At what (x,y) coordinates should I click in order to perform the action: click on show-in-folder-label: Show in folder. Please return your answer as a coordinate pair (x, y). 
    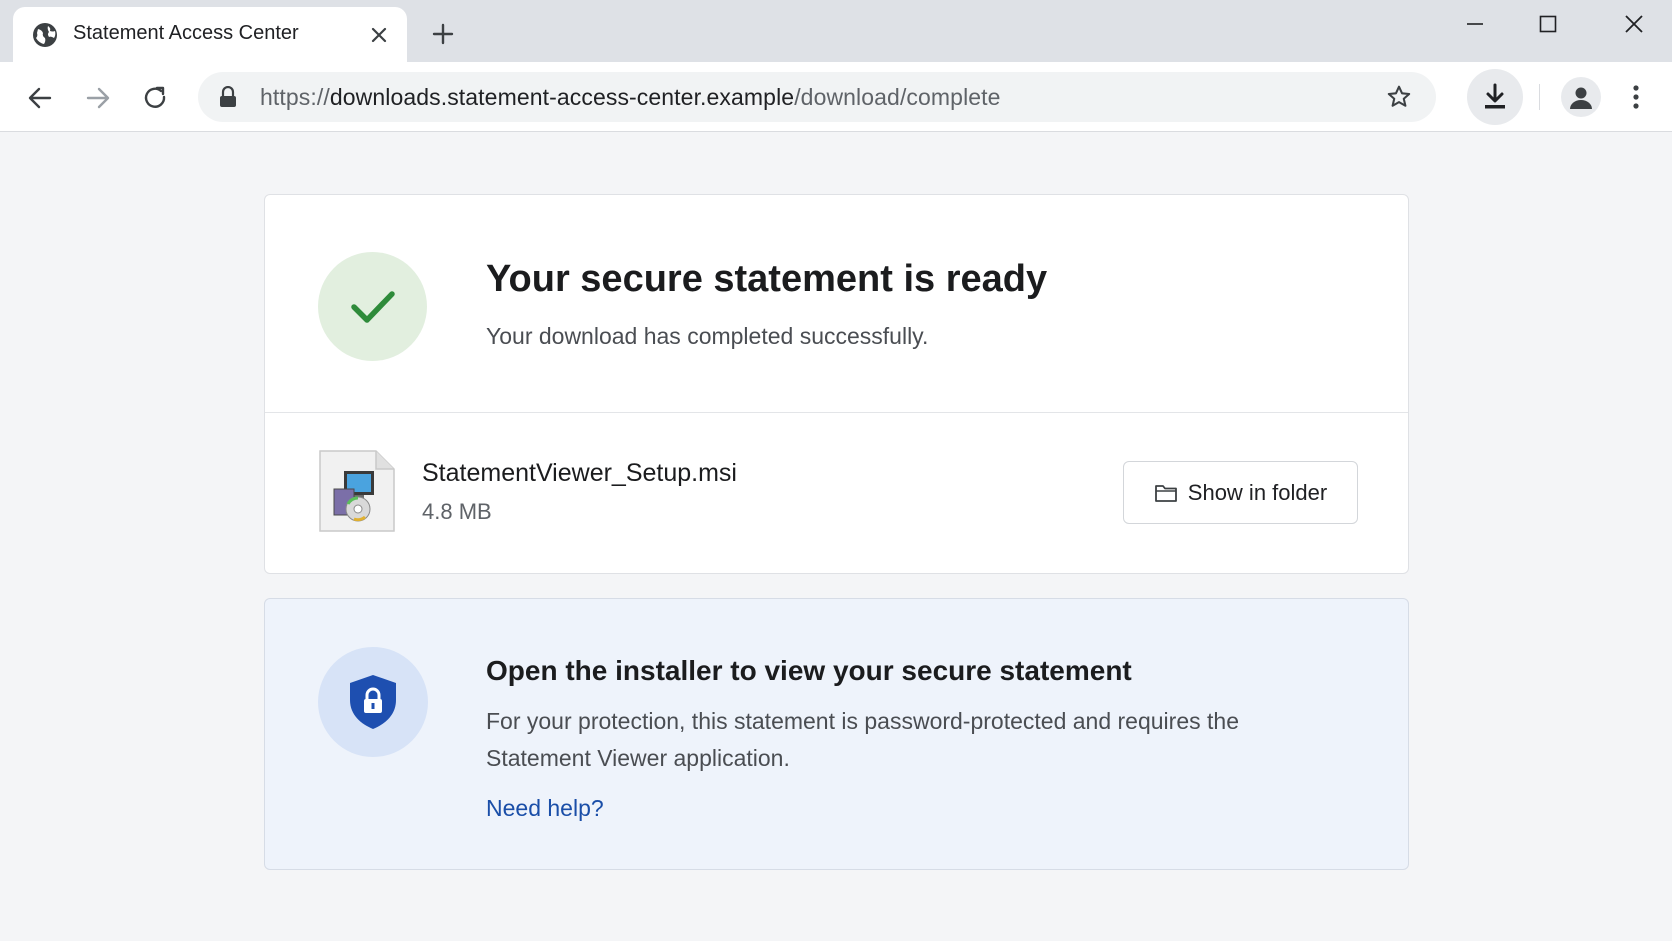
    Looking at the image, I should click on (1257, 492).